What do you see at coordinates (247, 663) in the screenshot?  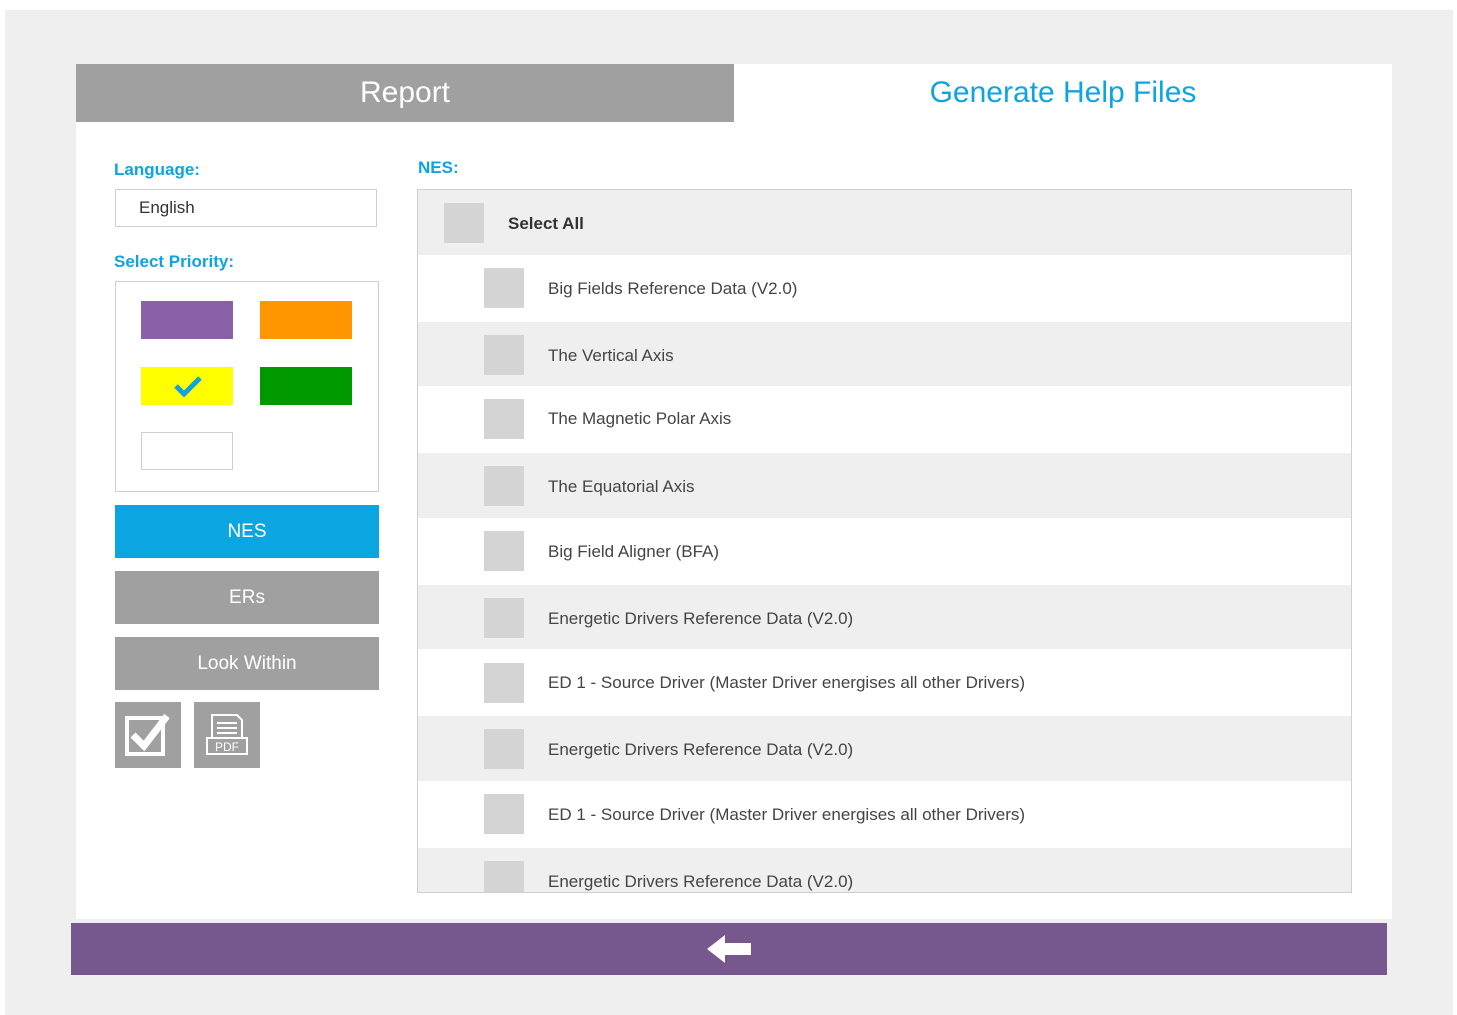 I see `look-within-button: Look Within` at bounding box center [247, 663].